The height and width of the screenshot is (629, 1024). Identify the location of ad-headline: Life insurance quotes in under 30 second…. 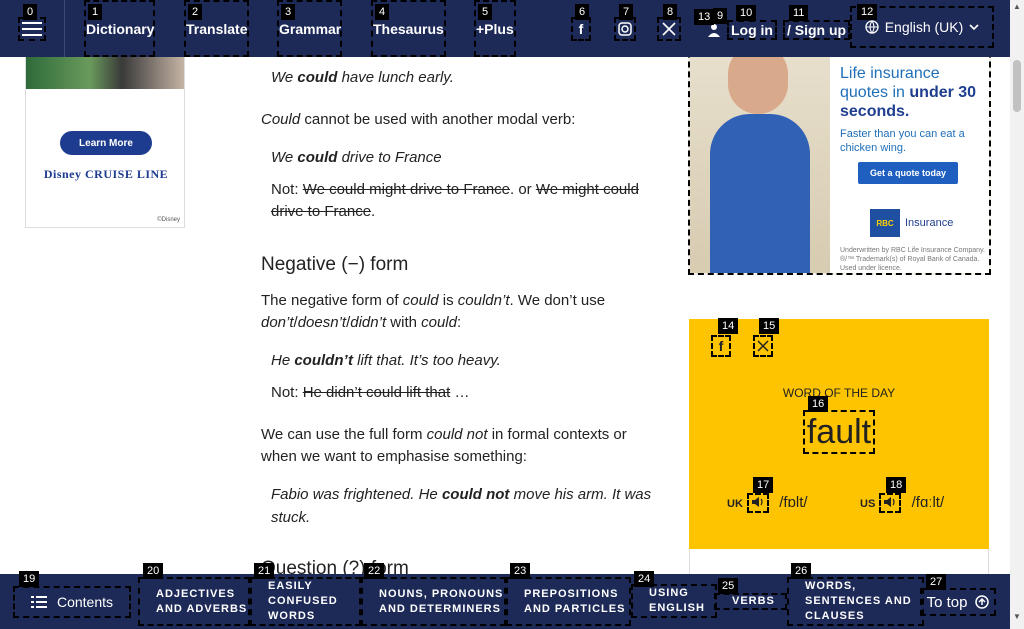
(910, 92).